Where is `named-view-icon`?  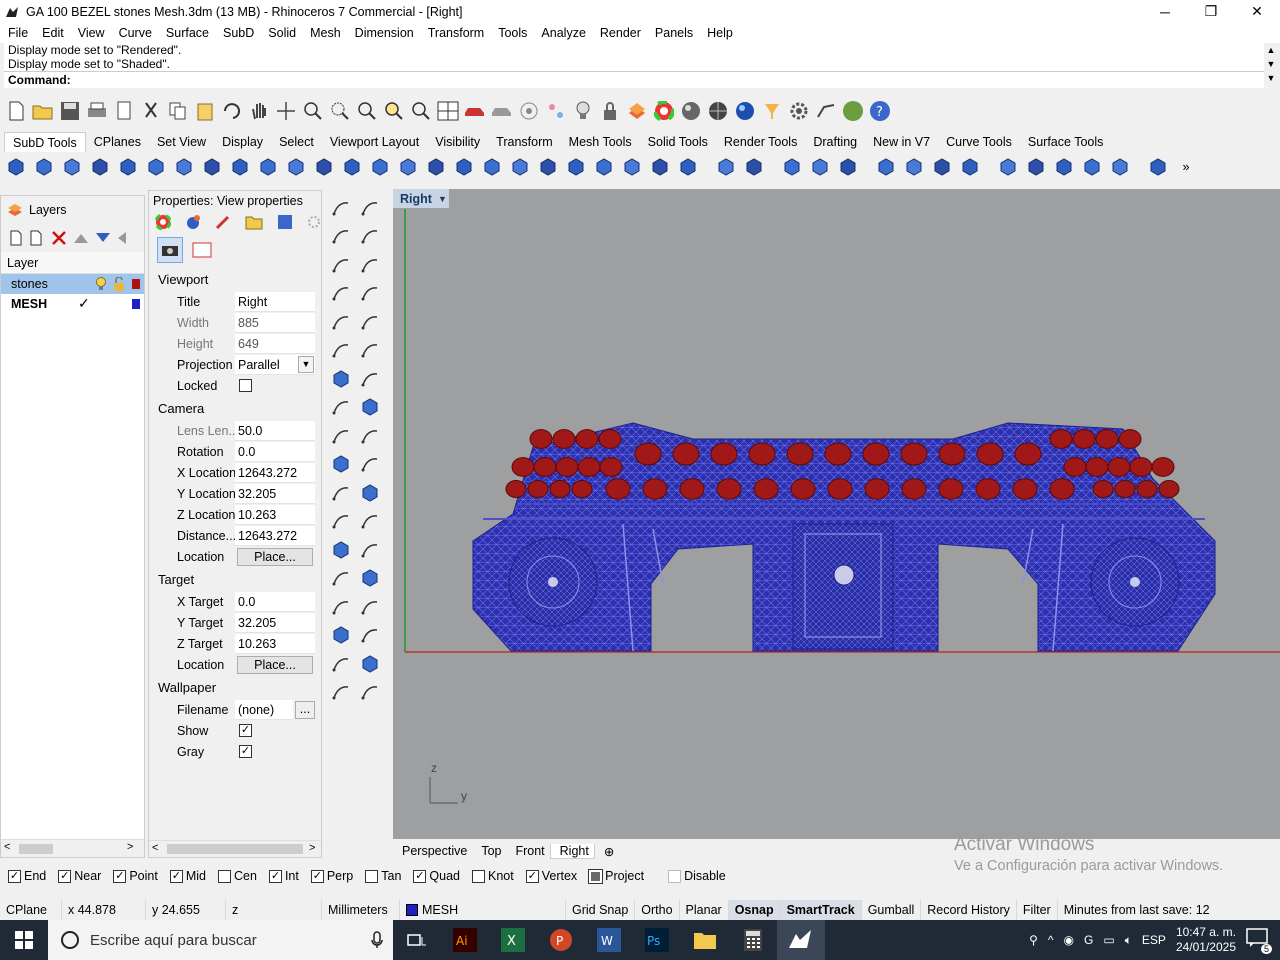 named-view-icon is located at coordinates (502, 111).